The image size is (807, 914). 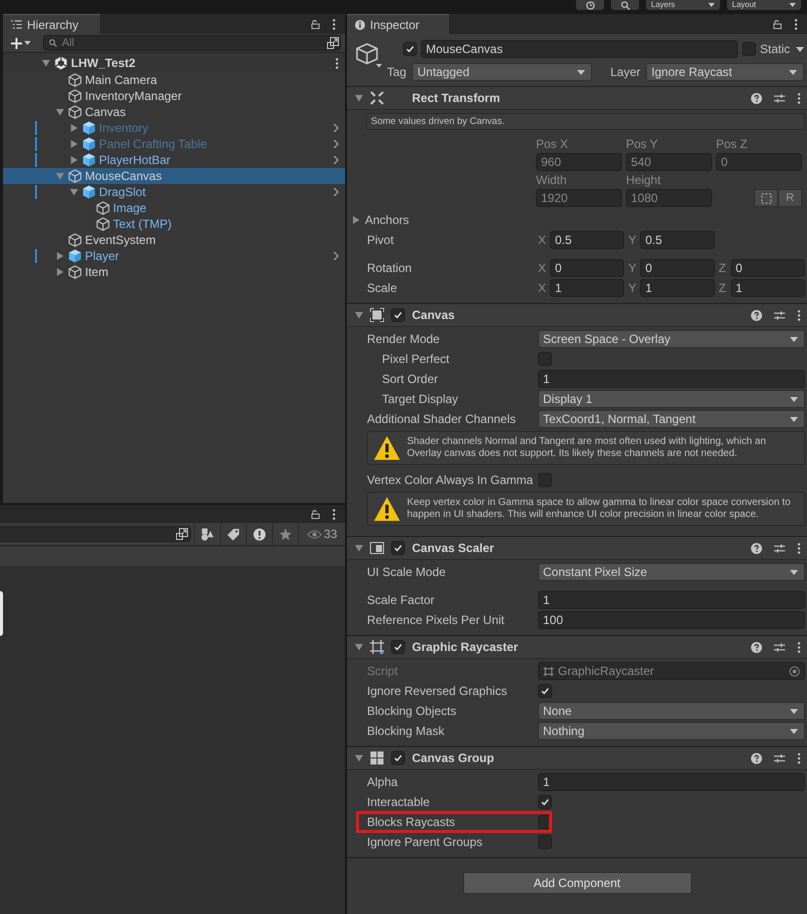 What do you see at coordinates (577, 883) in the screenshot?
I see `add-component-button: Add Component` at bounding box center [577, 883].